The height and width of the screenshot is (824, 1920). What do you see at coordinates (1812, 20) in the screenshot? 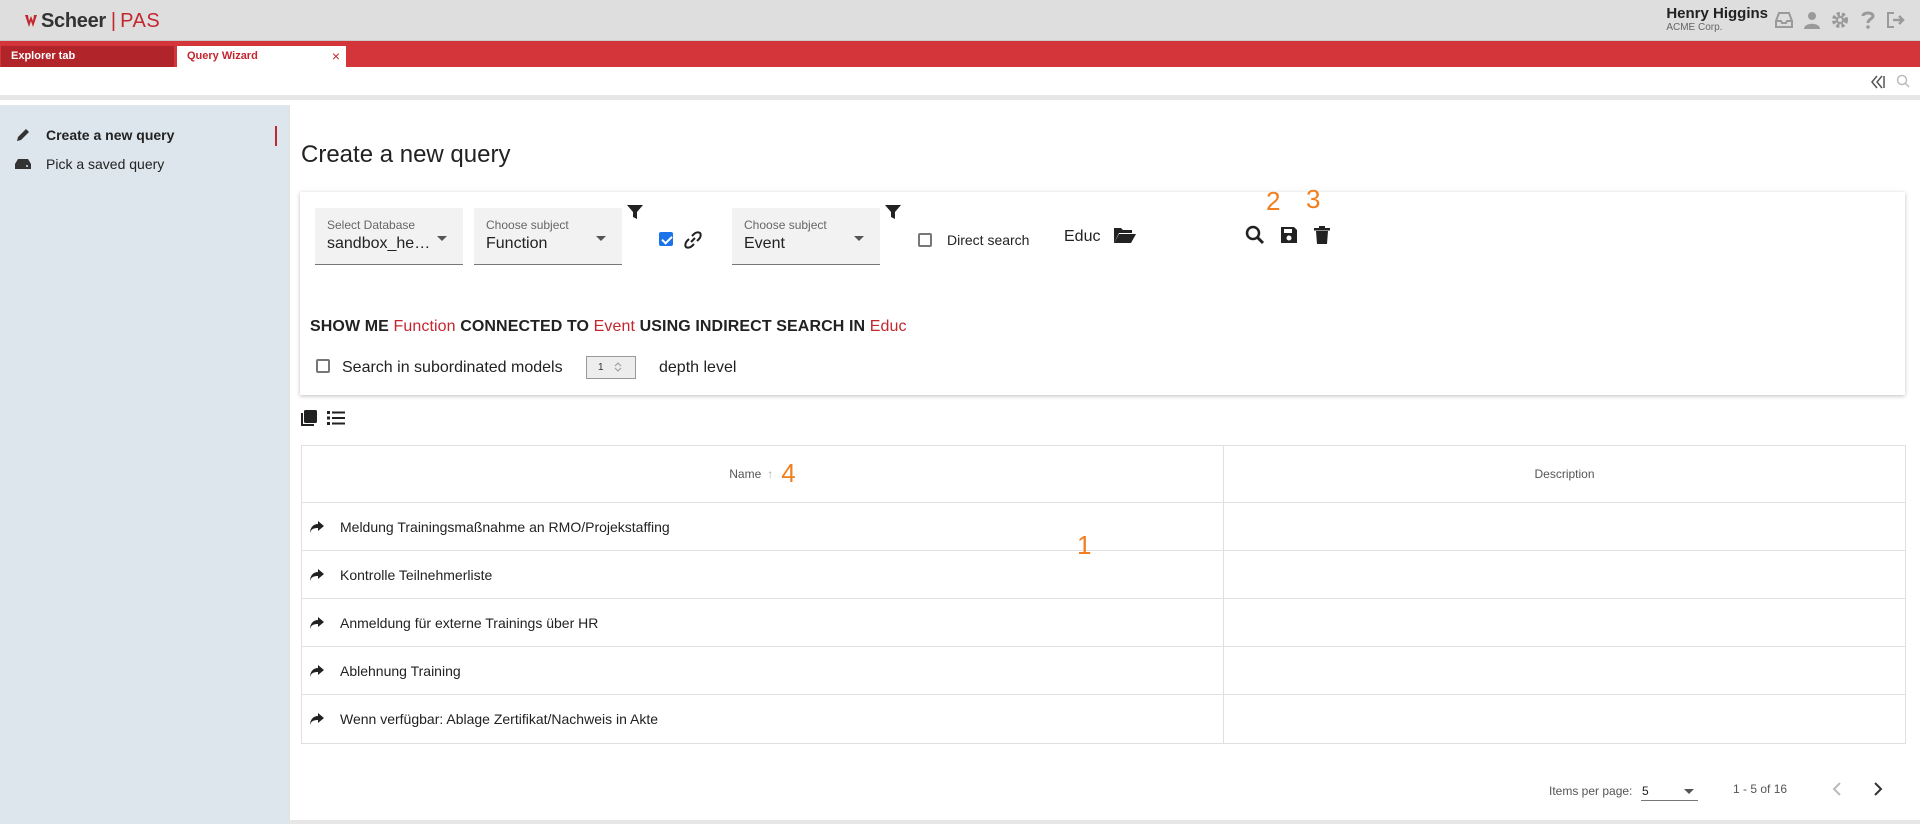
I see `user-icon` at bounding box center [1812, 20].